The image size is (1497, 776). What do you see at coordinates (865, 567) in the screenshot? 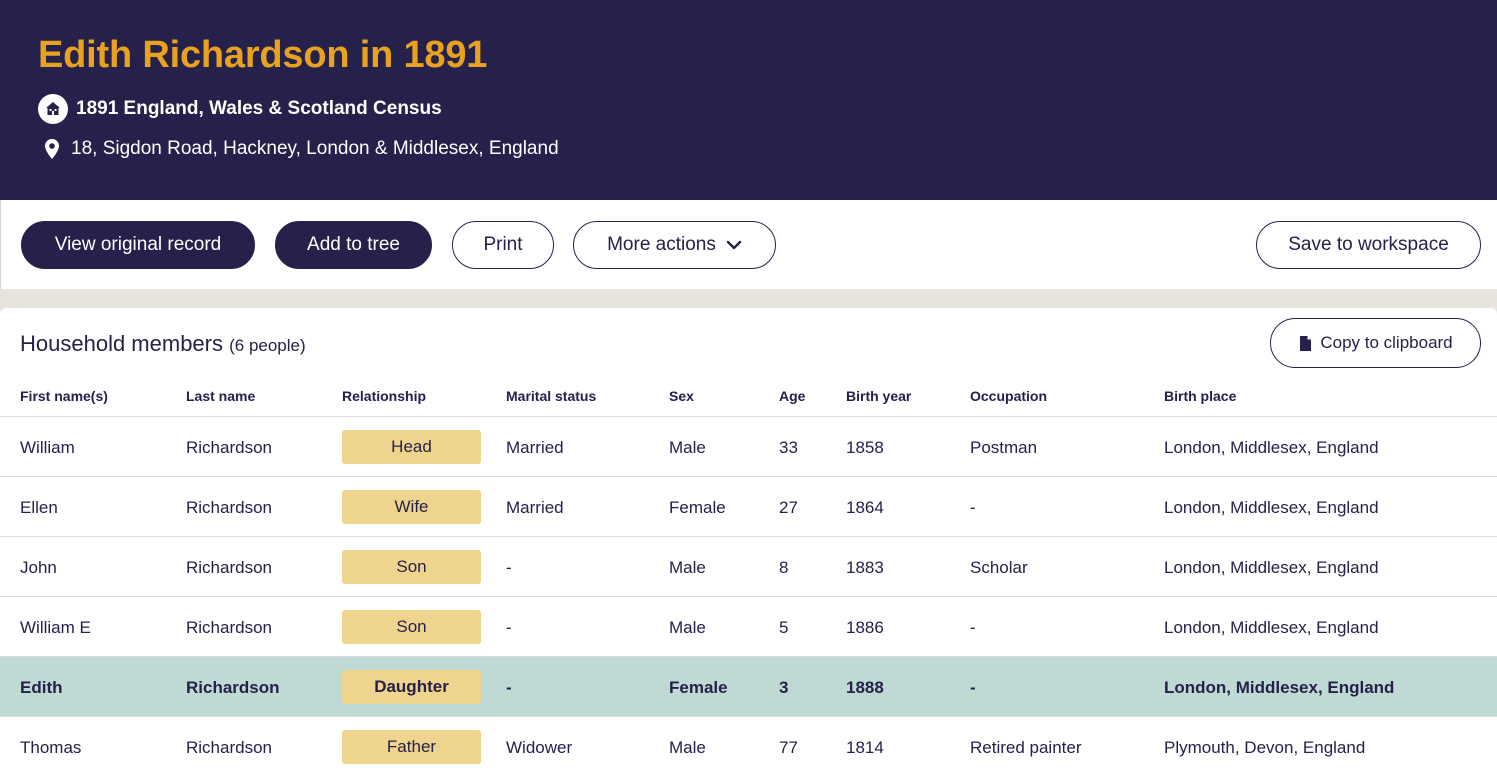
I see `birth-year-cell: 1883` at bounding box center [865, 567].